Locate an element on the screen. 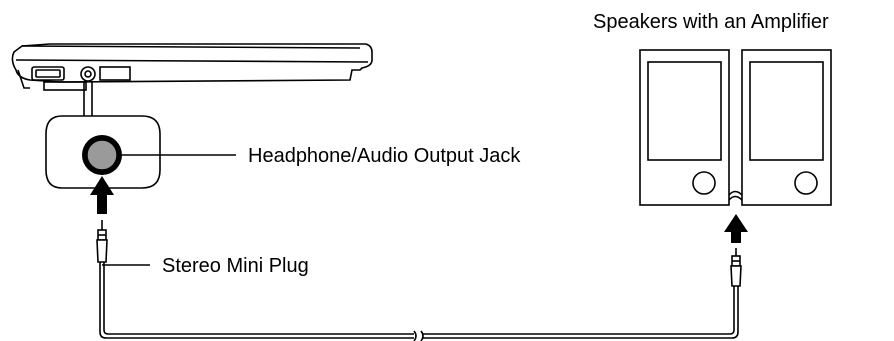  laptop-side-view-icon is located at coordinates (192, 79).